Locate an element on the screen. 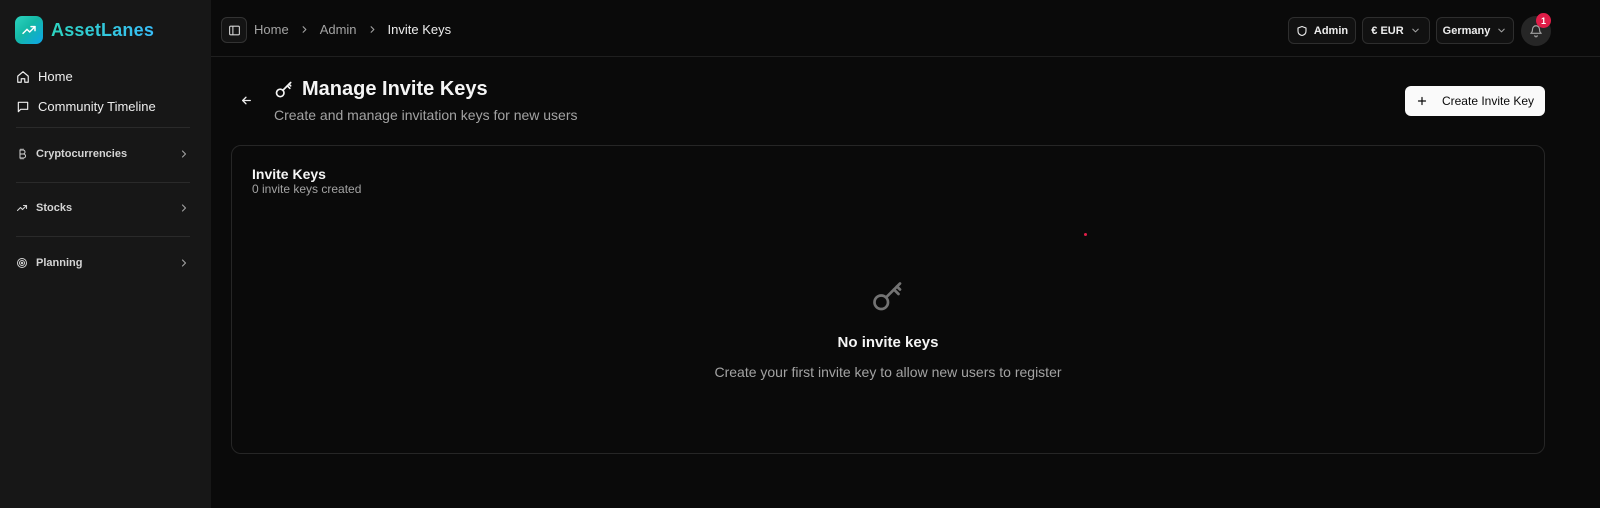 The height and width of the screenshot is (508, 1600). sidebar-group-label: Cryptocurrencies is located at coordinates (82, 154).